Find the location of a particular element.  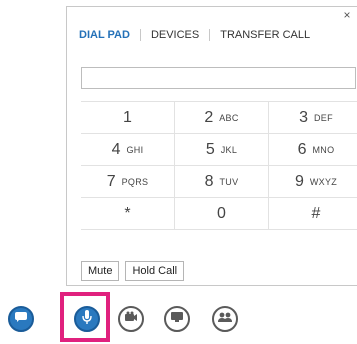

dial-number-input is located at coordinates (218, 78).